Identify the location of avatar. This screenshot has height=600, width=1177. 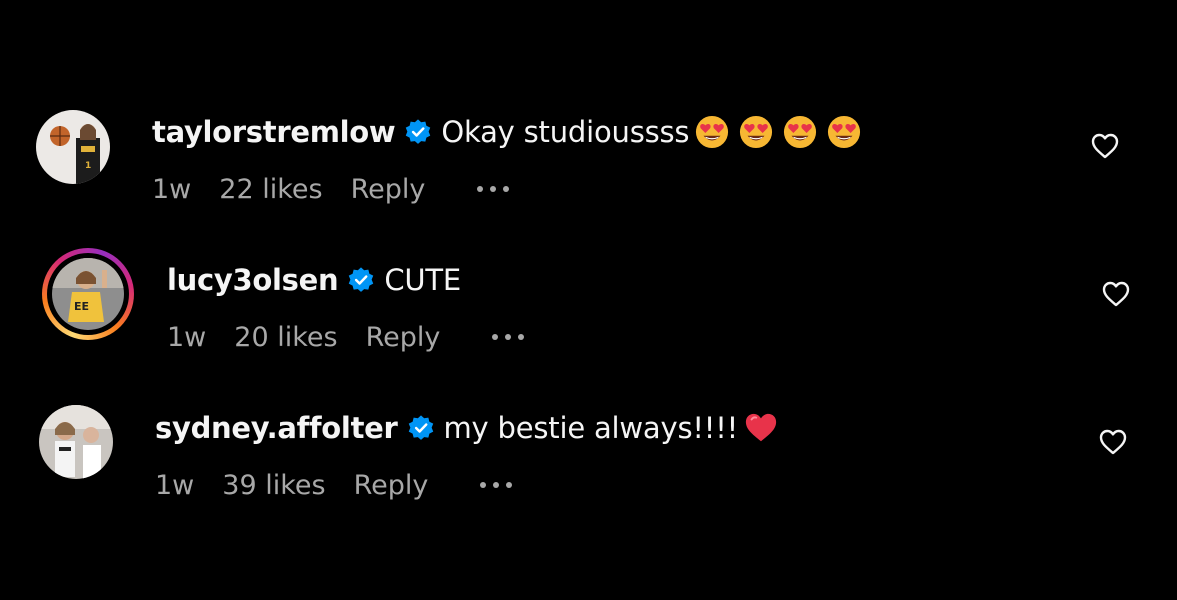
(76, 442).